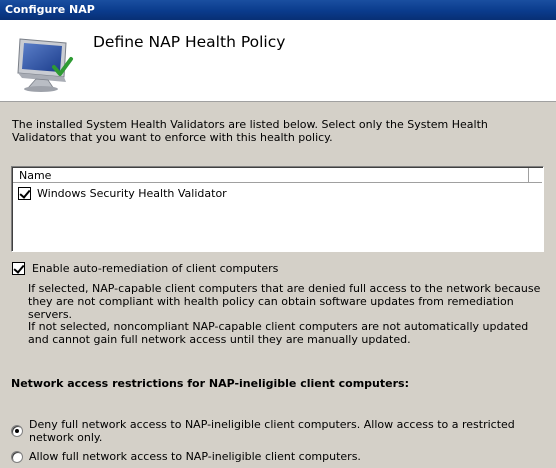  I want to click on validator-row: Windows Security Health Validator, so click(122, 193).